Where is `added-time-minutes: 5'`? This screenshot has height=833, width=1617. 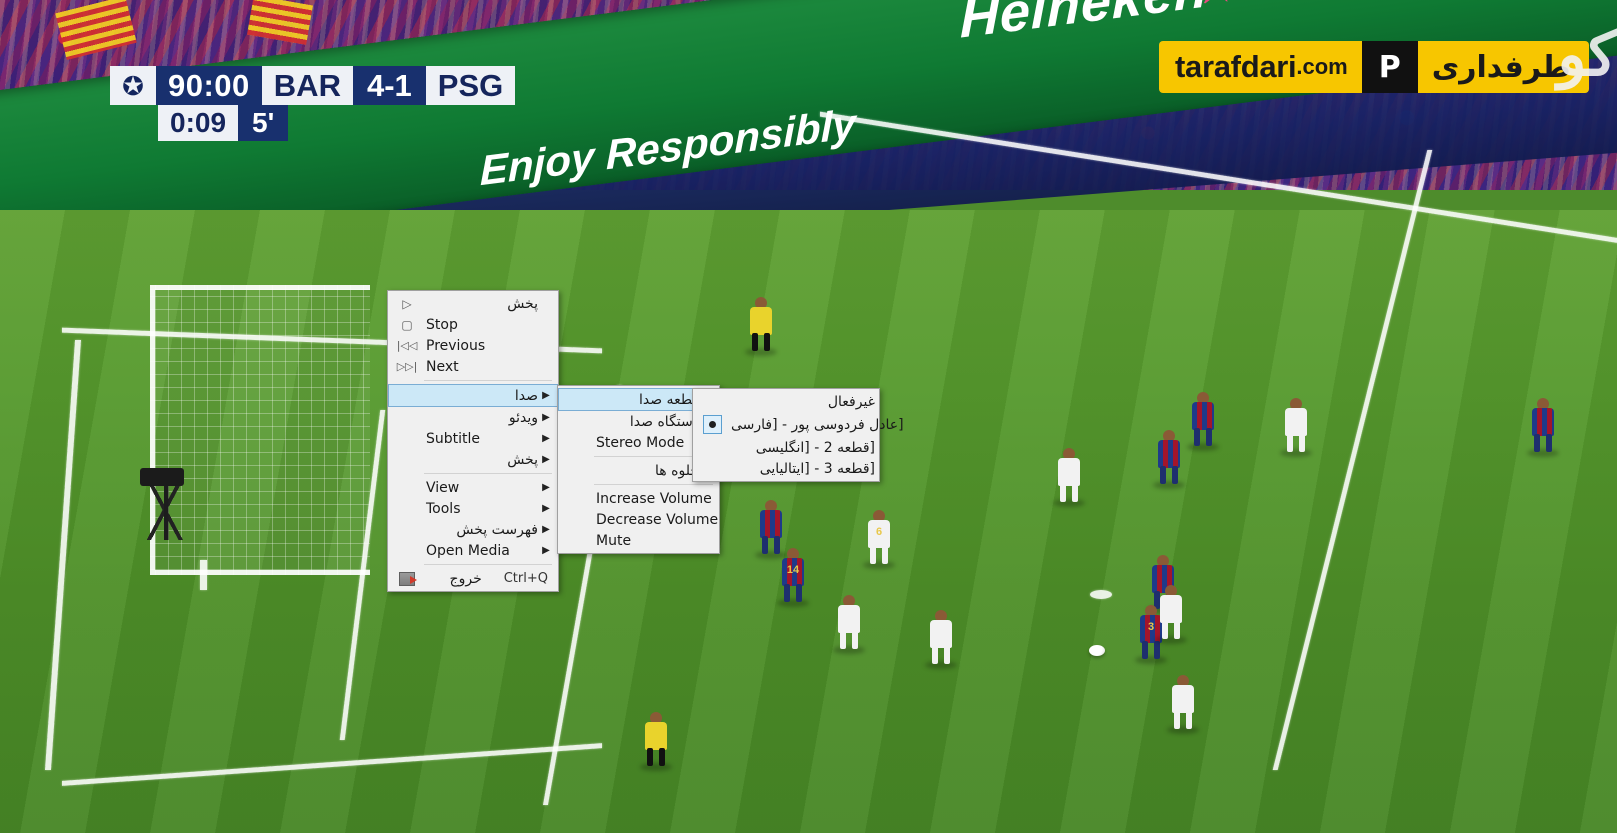 added-time-minutes: 5' is located at coordinates (263, 123).